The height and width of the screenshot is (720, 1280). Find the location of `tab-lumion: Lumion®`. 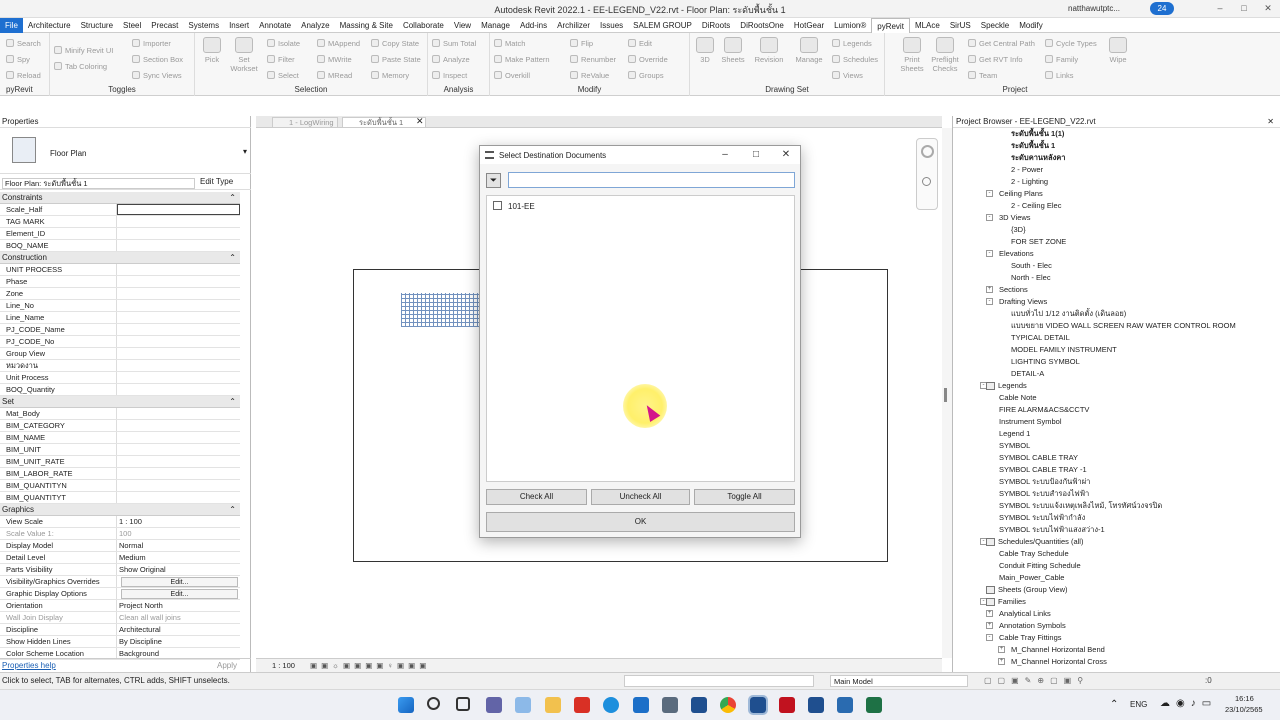

tab-lumion: Lumion® is located at coordinates (850, 25).